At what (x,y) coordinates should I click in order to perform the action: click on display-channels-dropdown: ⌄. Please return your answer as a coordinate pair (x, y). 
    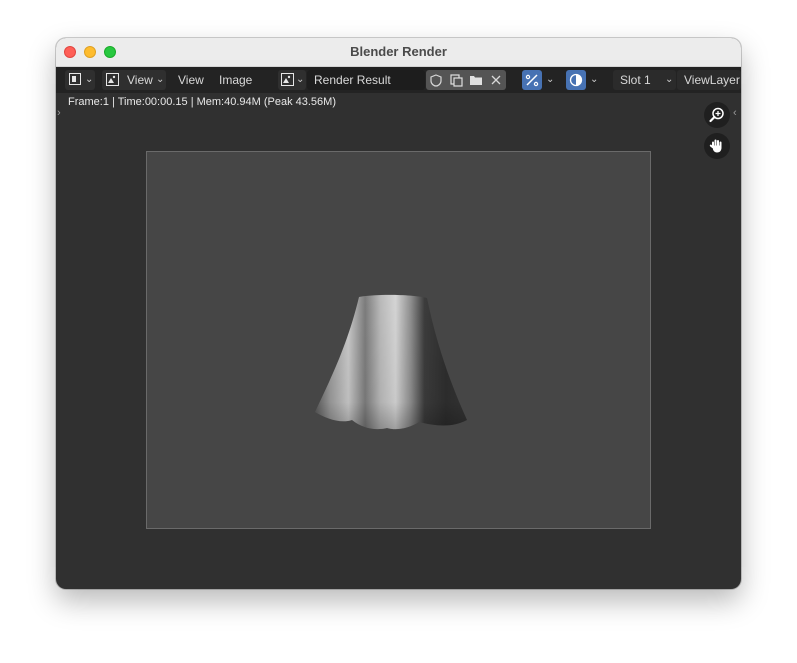
    Looking at the image, I should click on (595, 80).